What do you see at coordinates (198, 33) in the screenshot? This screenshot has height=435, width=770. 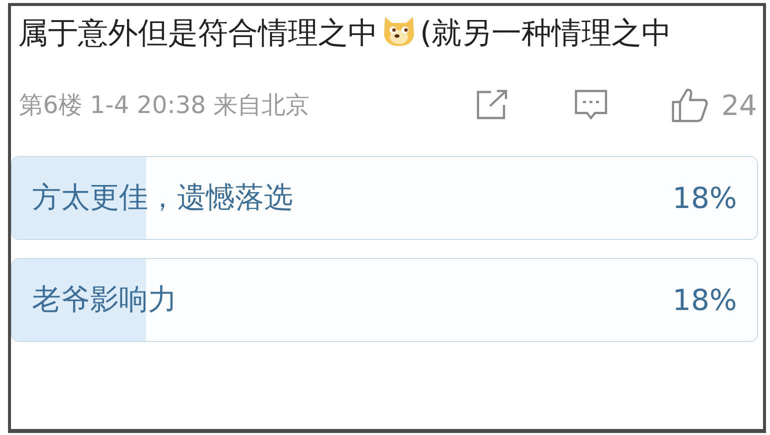 I see `post-text: 属于意外但是符合情理之中` at bounding box center [198, 33].